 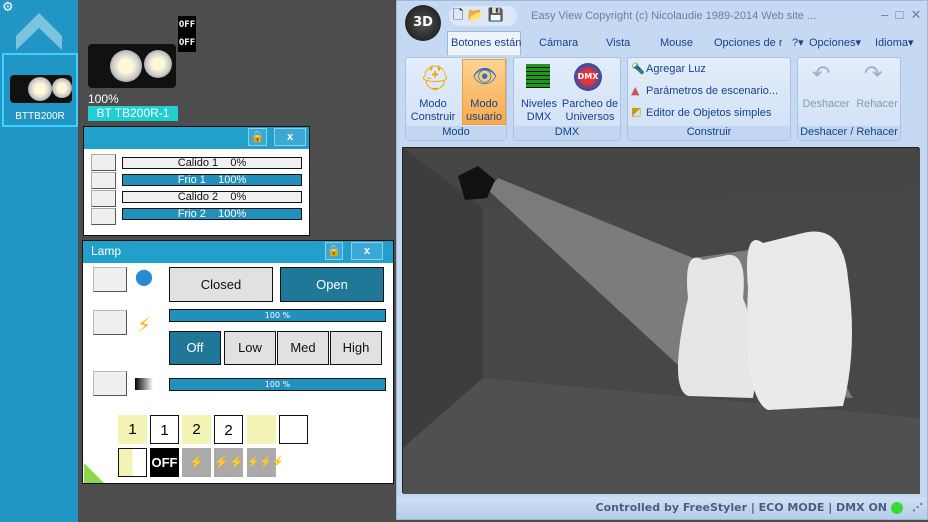 What do you see at coordinates (676, 69) in the screenshot?
I see `agregar-luz-button: Agregar Luz` at bounding box center [676, 69].